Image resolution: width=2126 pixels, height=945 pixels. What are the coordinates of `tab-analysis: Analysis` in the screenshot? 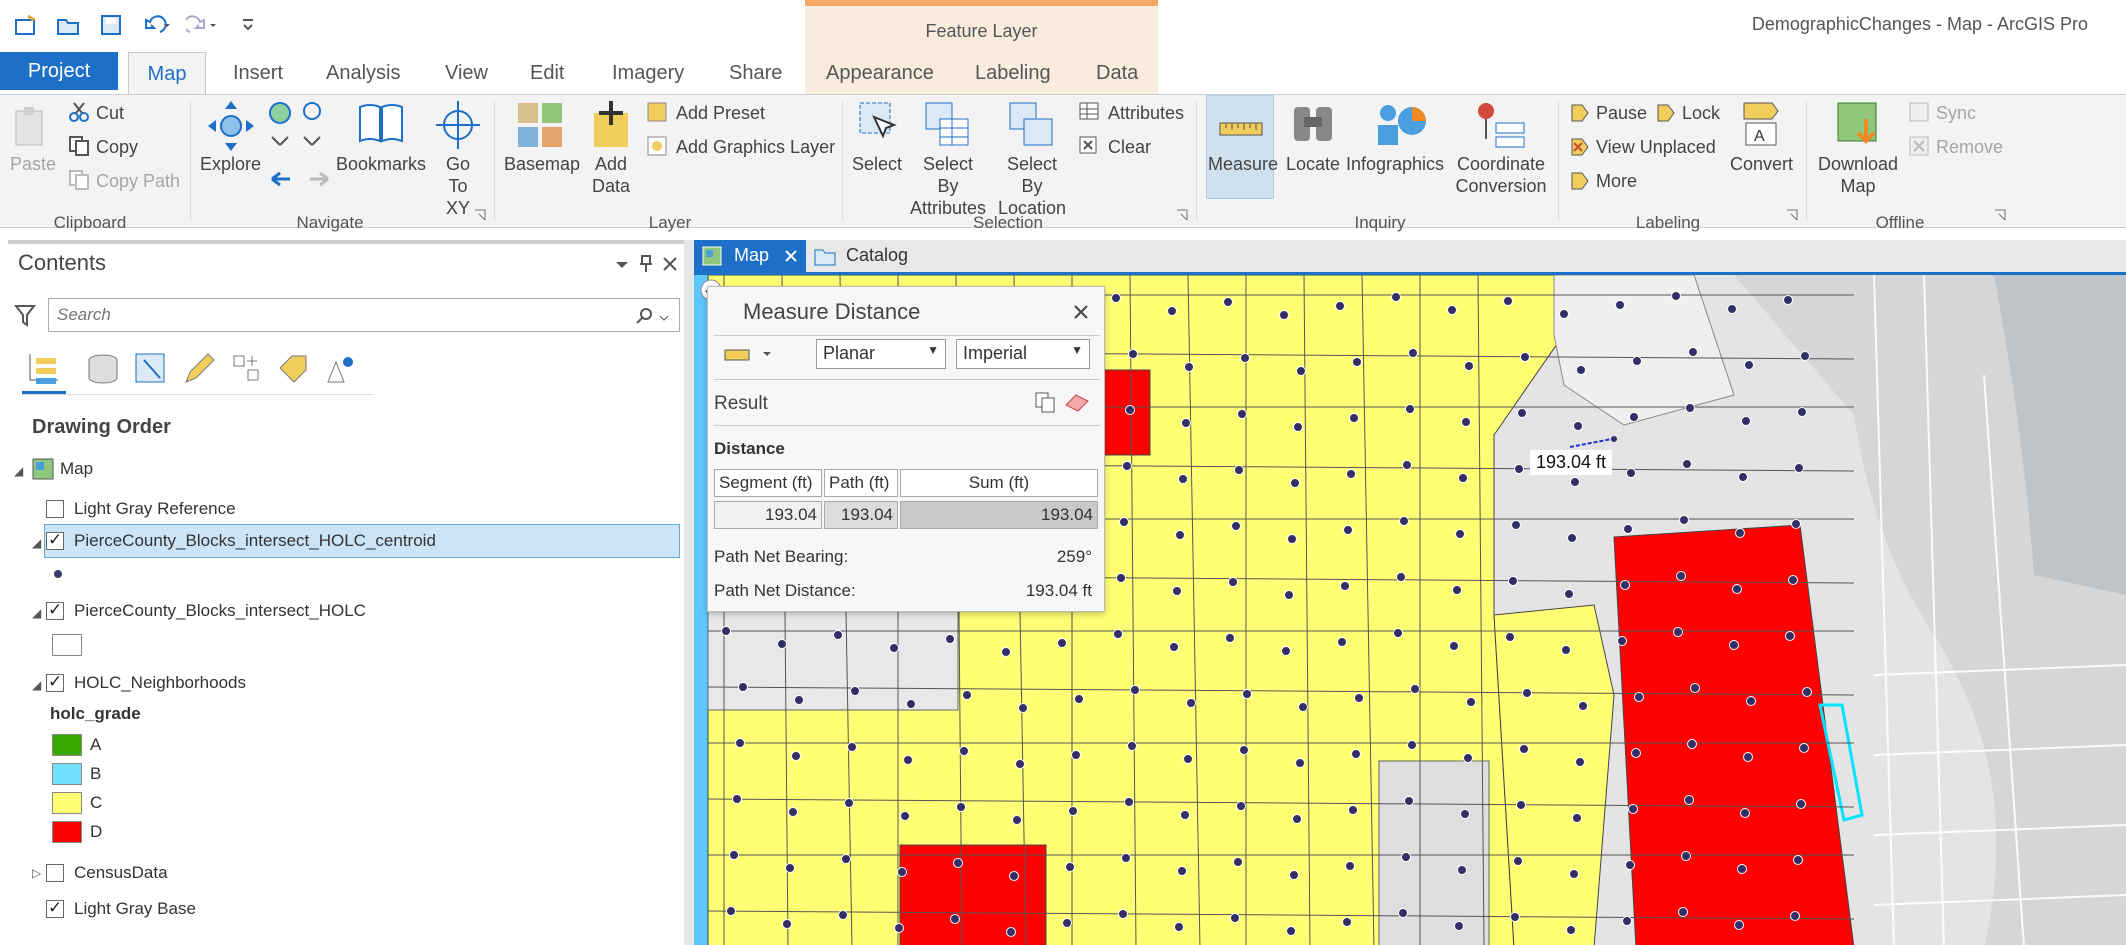 It's located at (363, 73).